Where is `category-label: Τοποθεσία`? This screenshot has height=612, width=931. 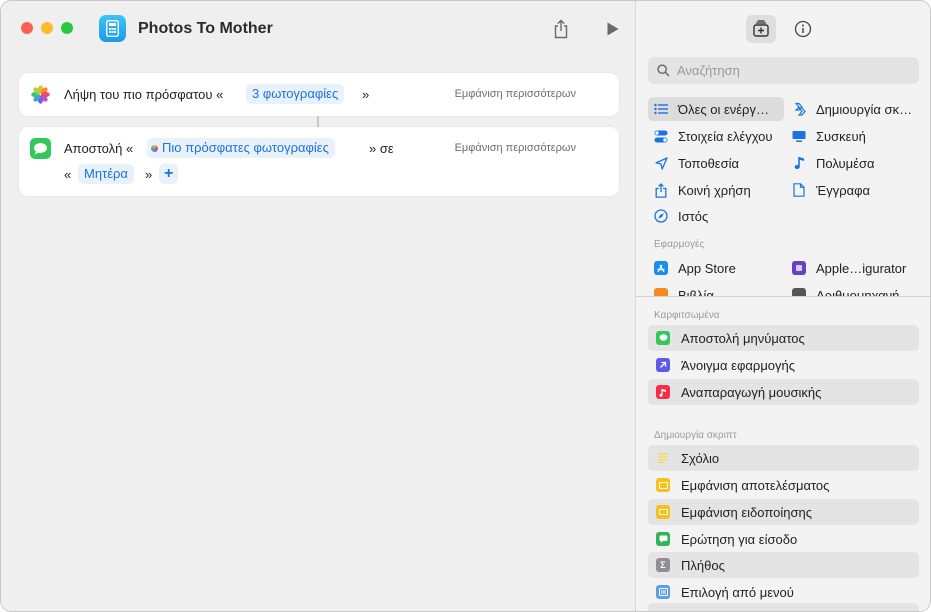
category-label: Τοποθεσία is located at coordinates (709, 163).